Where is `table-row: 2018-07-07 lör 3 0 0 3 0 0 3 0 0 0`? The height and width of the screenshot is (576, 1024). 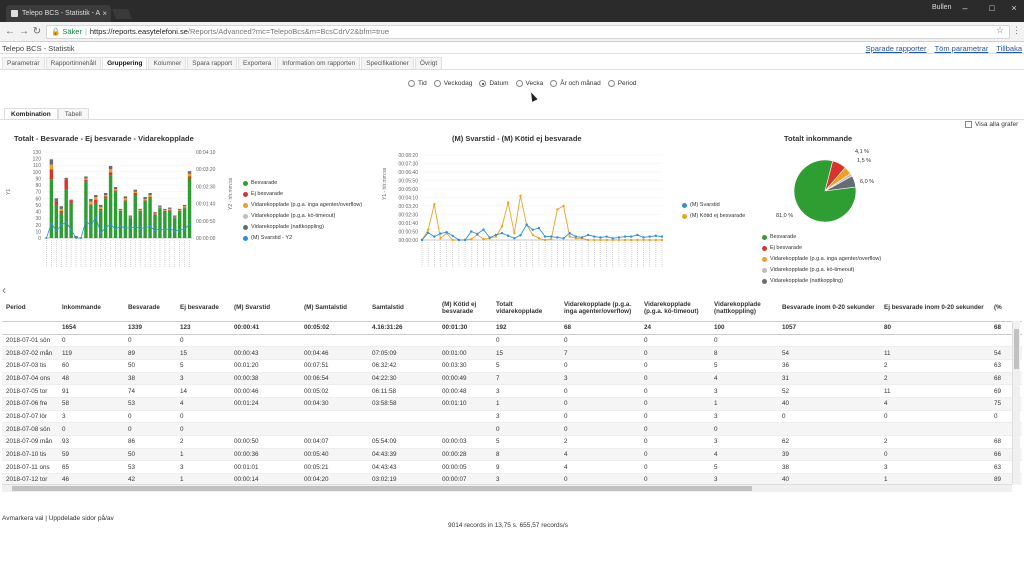
table-row: 2018-07-07 lör 3 0 0 3 0 0 3 0 0 0 is located at coordinates (512, 417).